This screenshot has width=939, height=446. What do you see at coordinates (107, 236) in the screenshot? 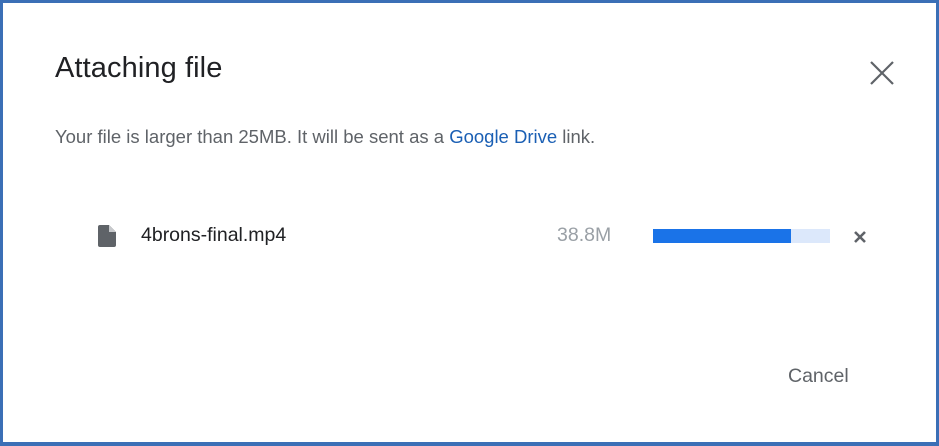
I see `file-icon` at bounding box center [107, 236].